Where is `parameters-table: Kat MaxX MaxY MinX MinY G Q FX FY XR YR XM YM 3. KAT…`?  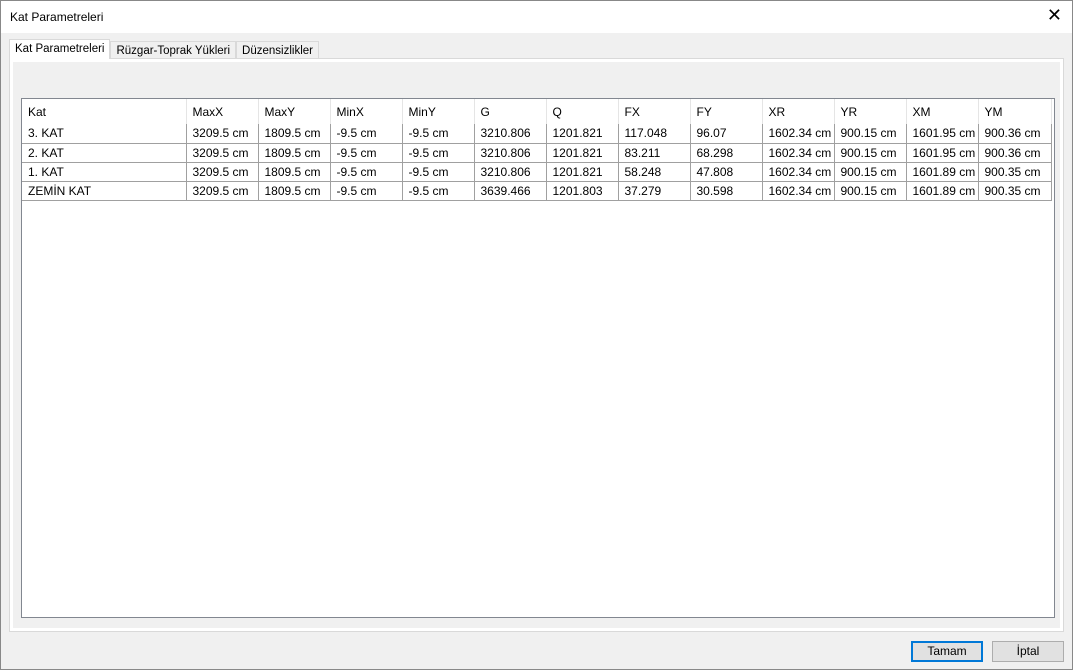
parameters-table: Kat MaxX MaxY MinX MinY G Q FX FY XR YR XM YM 3. KAT… is located at coordinates (537, 150).